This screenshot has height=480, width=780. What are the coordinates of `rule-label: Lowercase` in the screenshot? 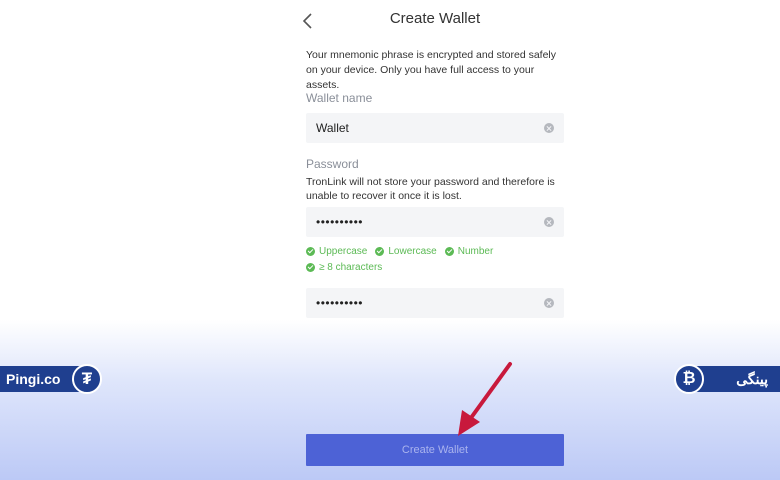 It's located at (412, 251).